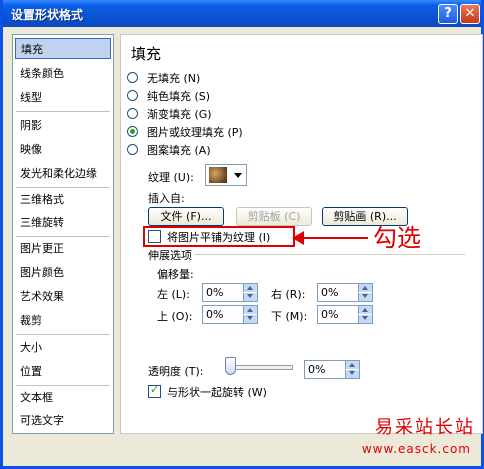 Image resolution: width=484 pixels, height=469 pixels. What do you see at coordinates (63, 125) in the screenshot?
I see `category-shadow: 阴影` at bounding box center [63, 125].